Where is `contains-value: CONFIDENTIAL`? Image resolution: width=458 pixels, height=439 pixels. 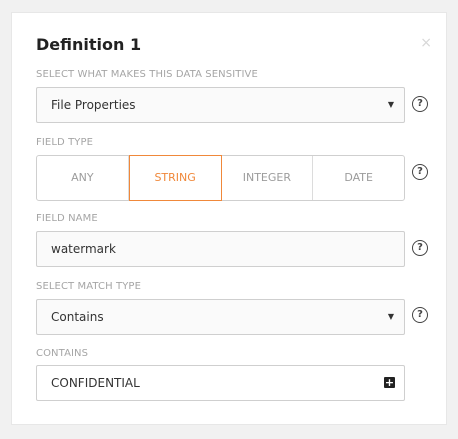 contains-value: CONFIDENTIAL is located at coordinates (95, 383).